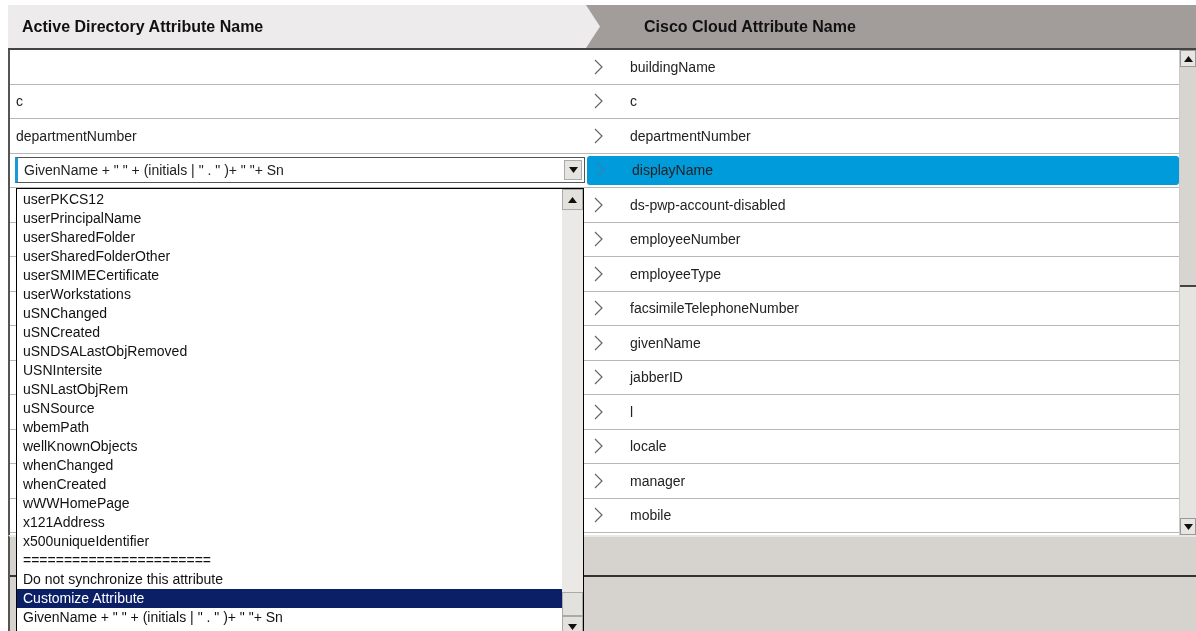 The width and height of the screenshot is (1196, 631). I want to click on dropdown-option: Customize Attribute, so click(289, 598).